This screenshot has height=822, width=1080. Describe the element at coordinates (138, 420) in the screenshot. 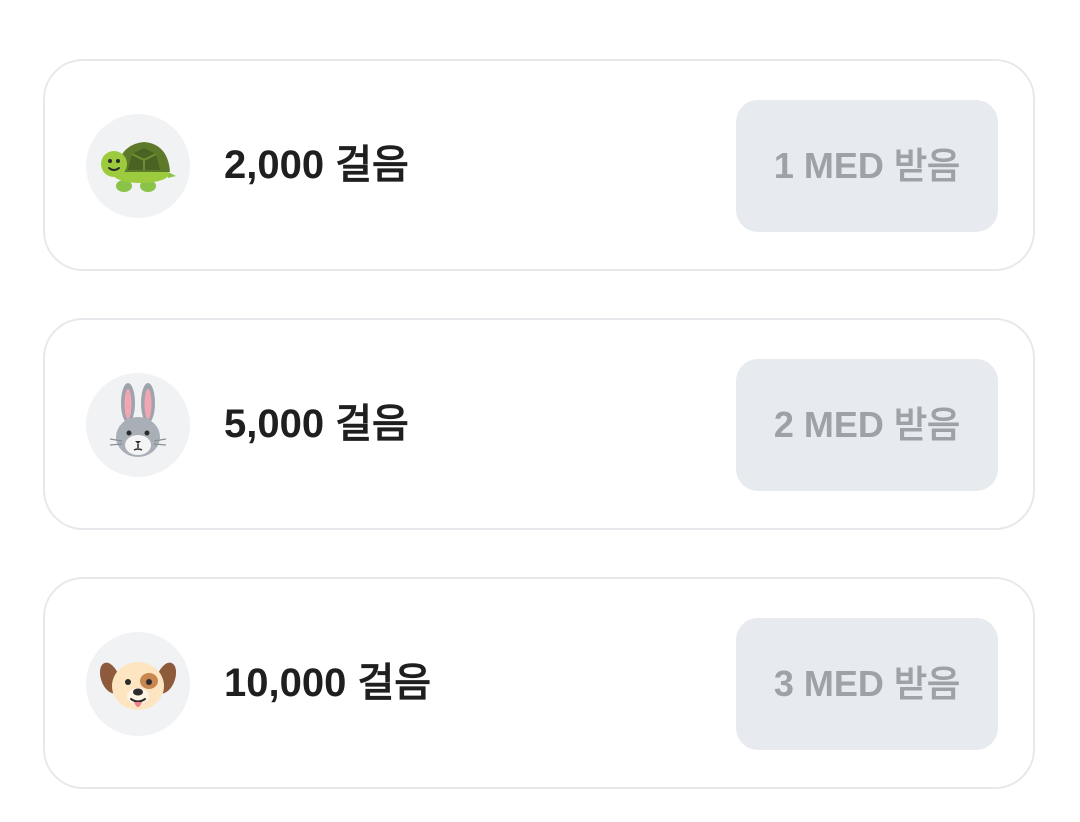

I see `rabbit-icon` at that location.